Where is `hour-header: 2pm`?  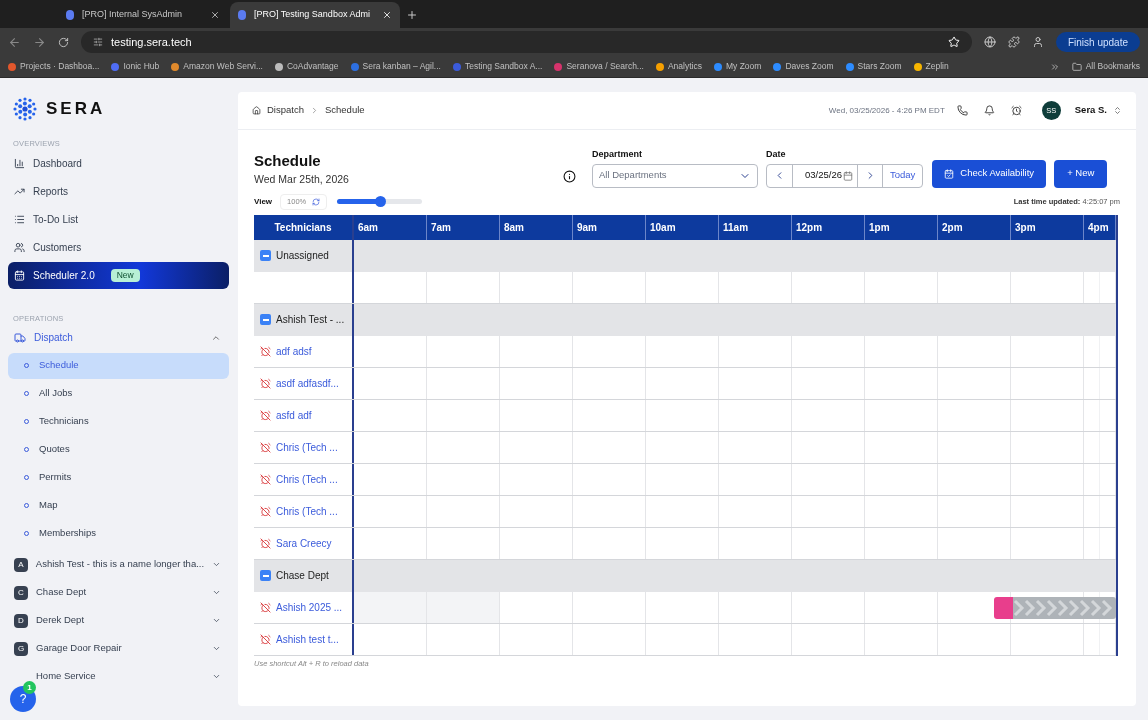
hour-header: 2pm is located at coordinates (974, 227).